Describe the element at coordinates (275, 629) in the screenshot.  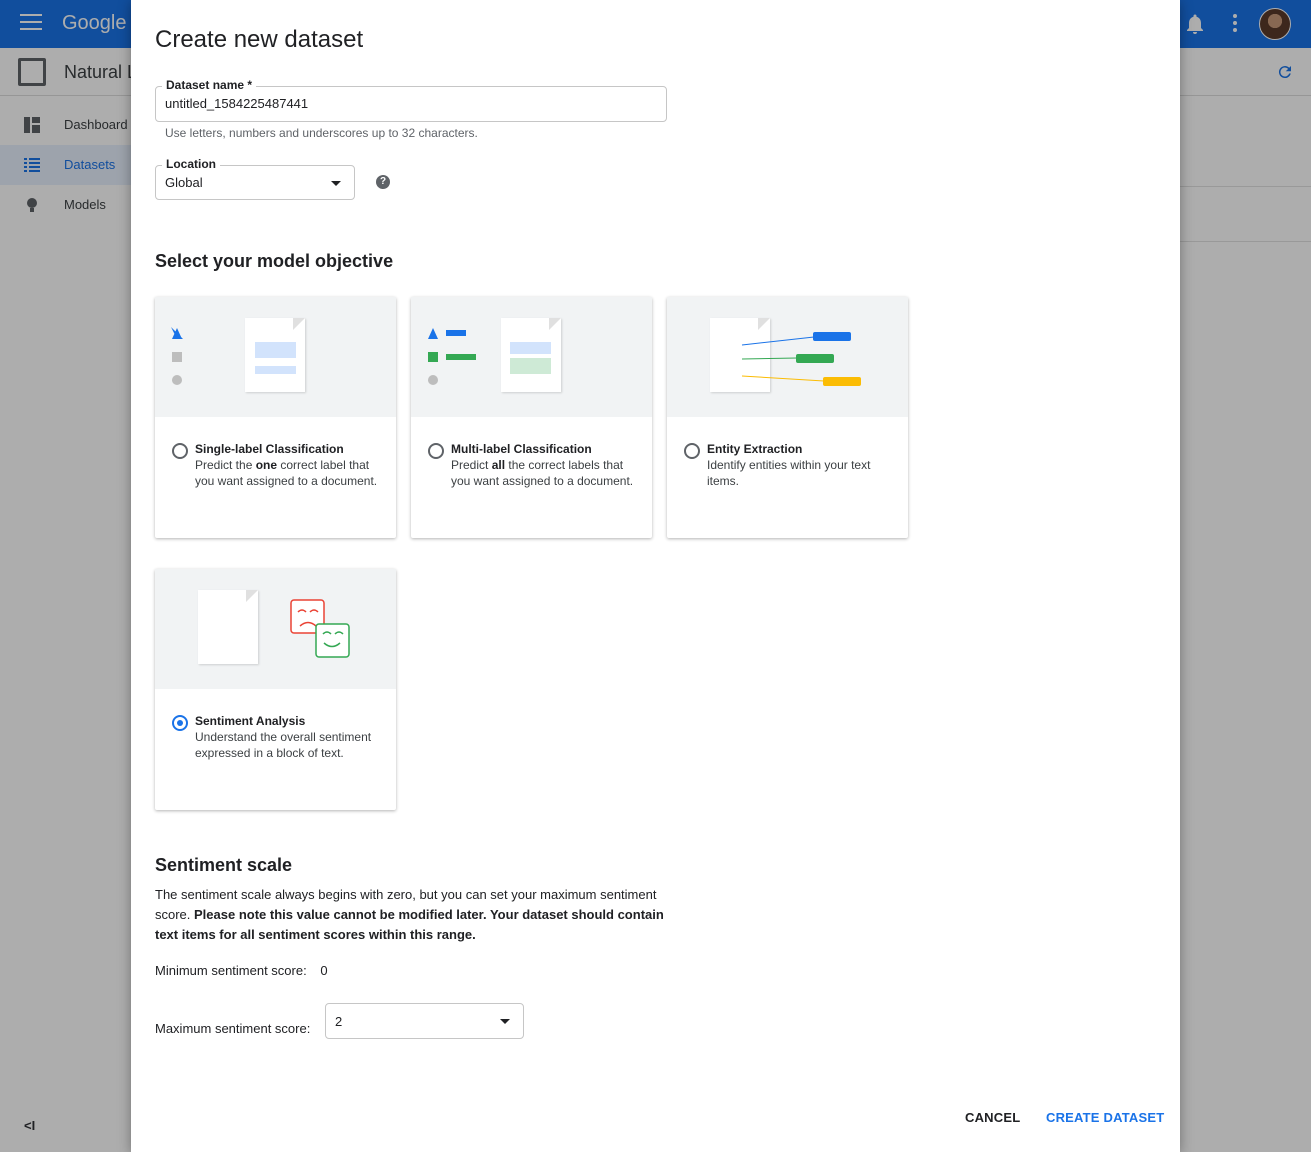
I see `sentiment-analysis-illustration` at that location.